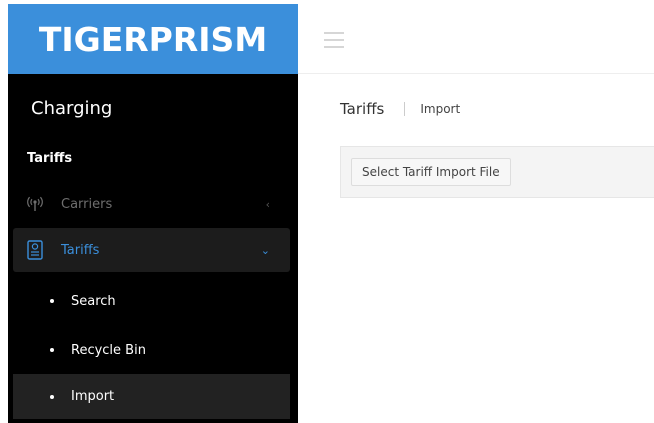 The height and width of the screenshot is (423, 654). What do you see at coordinates (50, 158) in the screenshot?
I see `sidebar-section-label: Tariffs` at bounding box center [50, 158].